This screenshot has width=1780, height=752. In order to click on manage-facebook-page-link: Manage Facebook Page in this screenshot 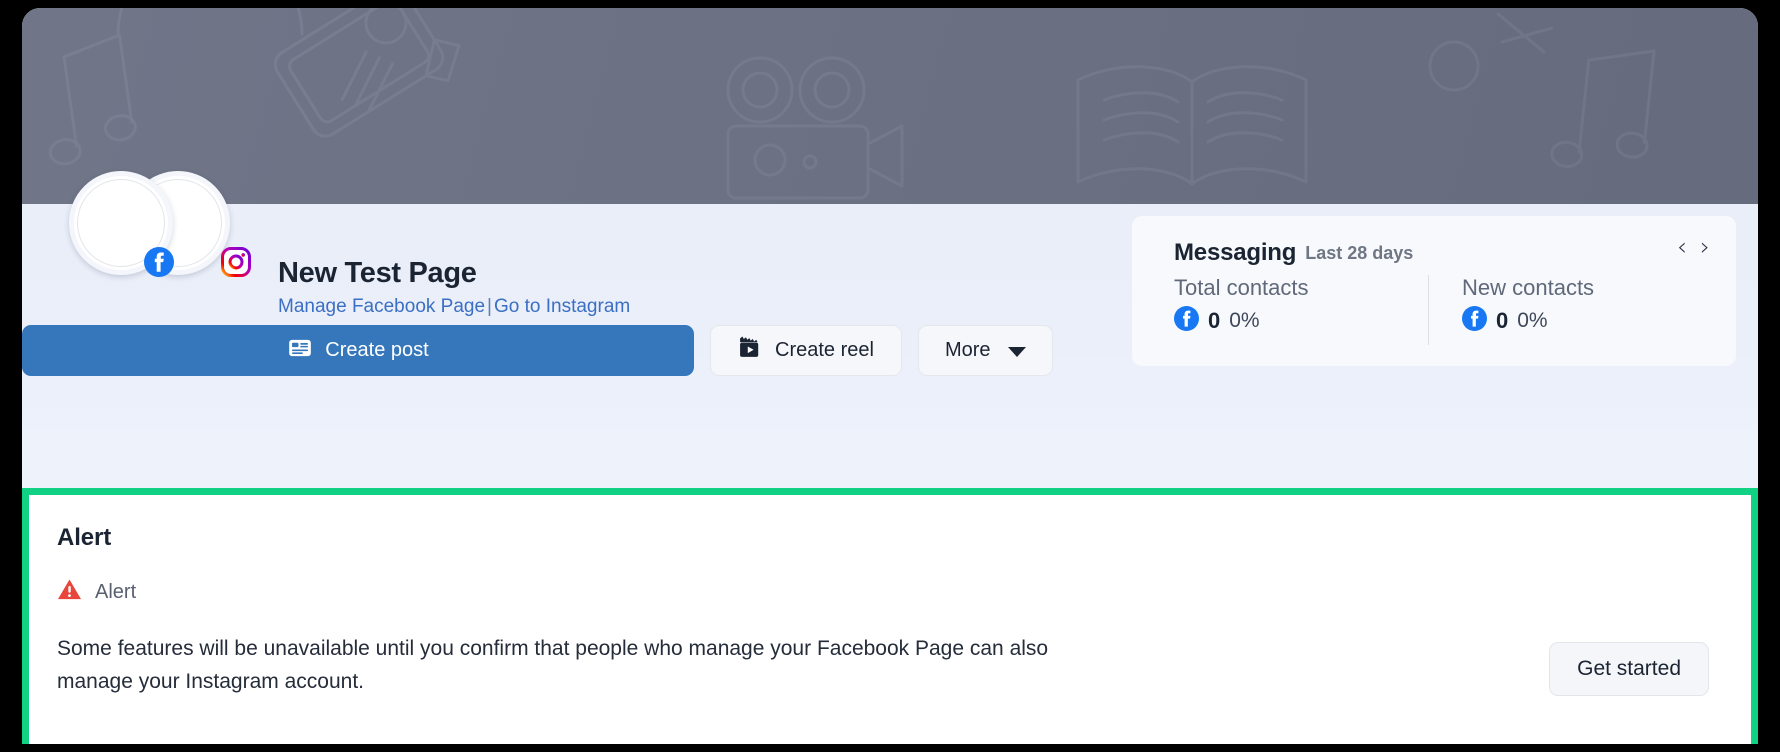, I will do `click(381, 306)`.